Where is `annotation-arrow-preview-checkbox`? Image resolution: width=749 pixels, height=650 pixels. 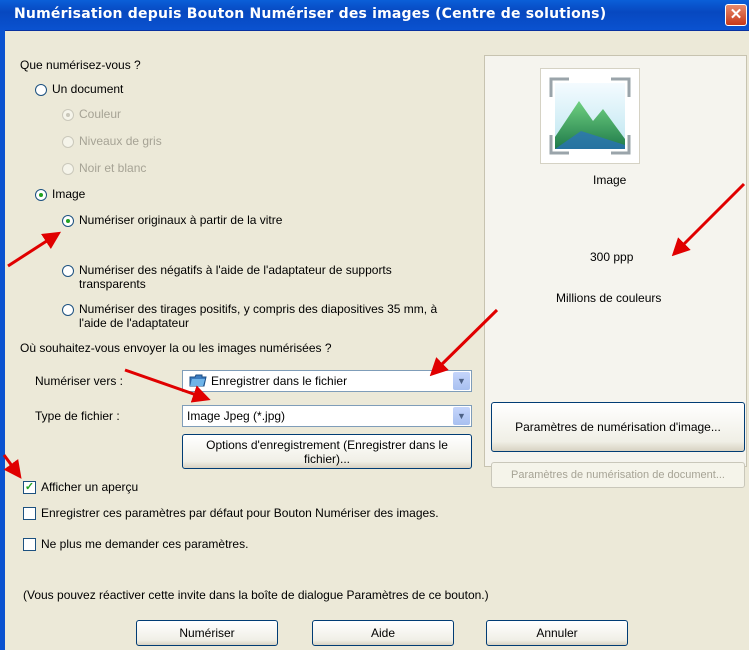 annotation-arrow-preview-checkbox is located at coordinates (12, 466).